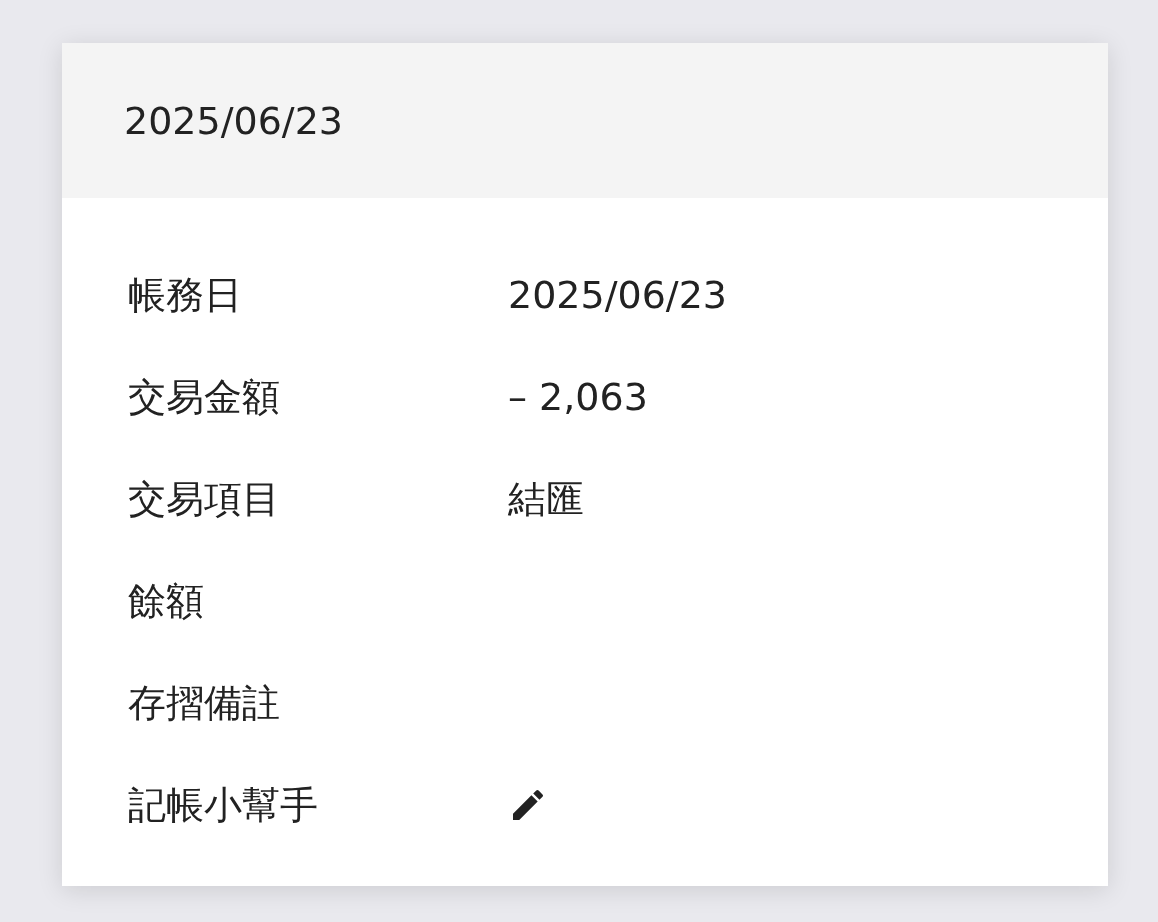  What do you see at coordinates (204, 499) in the screenshot?
I see `field-label: 交易項目` at bounding box center [204, 499].